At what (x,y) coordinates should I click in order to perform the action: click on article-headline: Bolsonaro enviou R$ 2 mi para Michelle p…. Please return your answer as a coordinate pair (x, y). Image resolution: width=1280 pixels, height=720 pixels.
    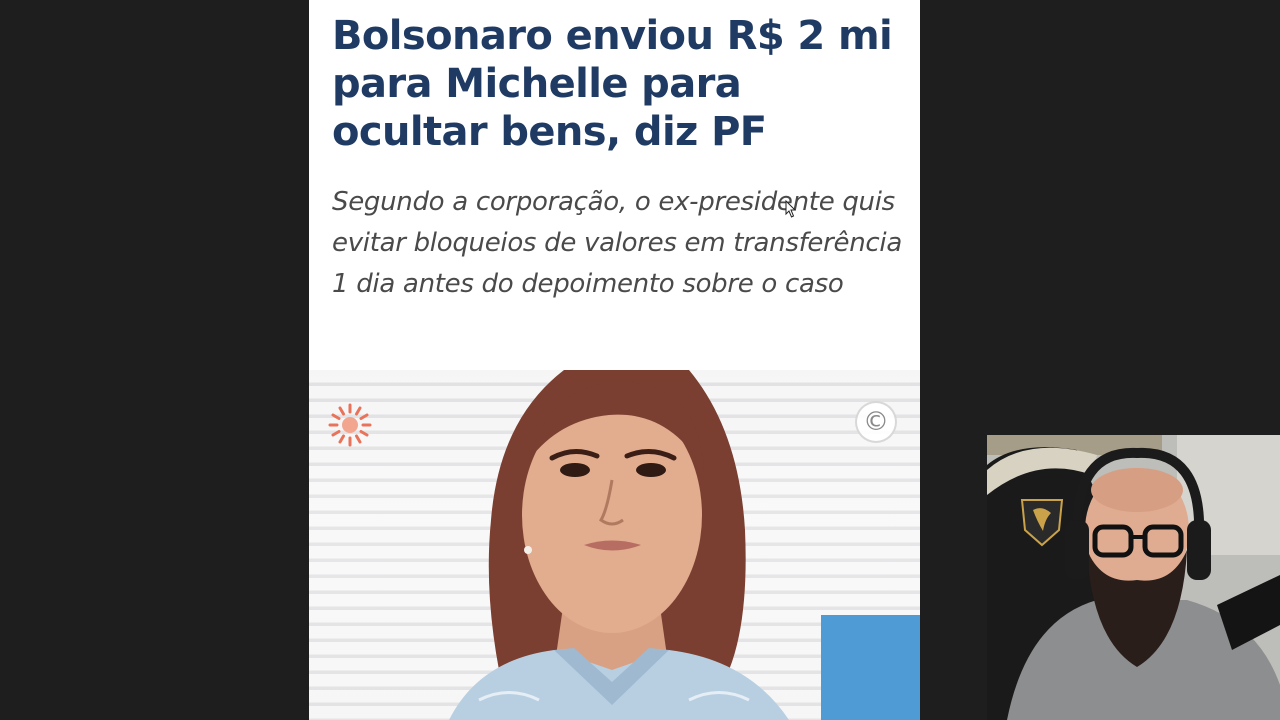
    Looking at the image, I should click on (617, 84).